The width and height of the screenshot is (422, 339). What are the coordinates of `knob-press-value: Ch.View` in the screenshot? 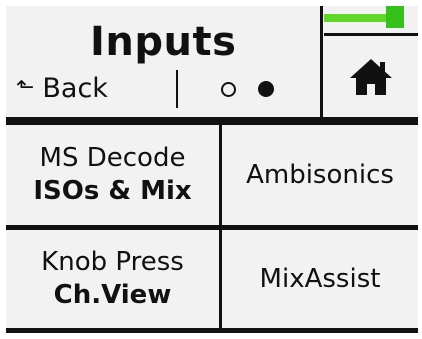 It's located at (112, 295).